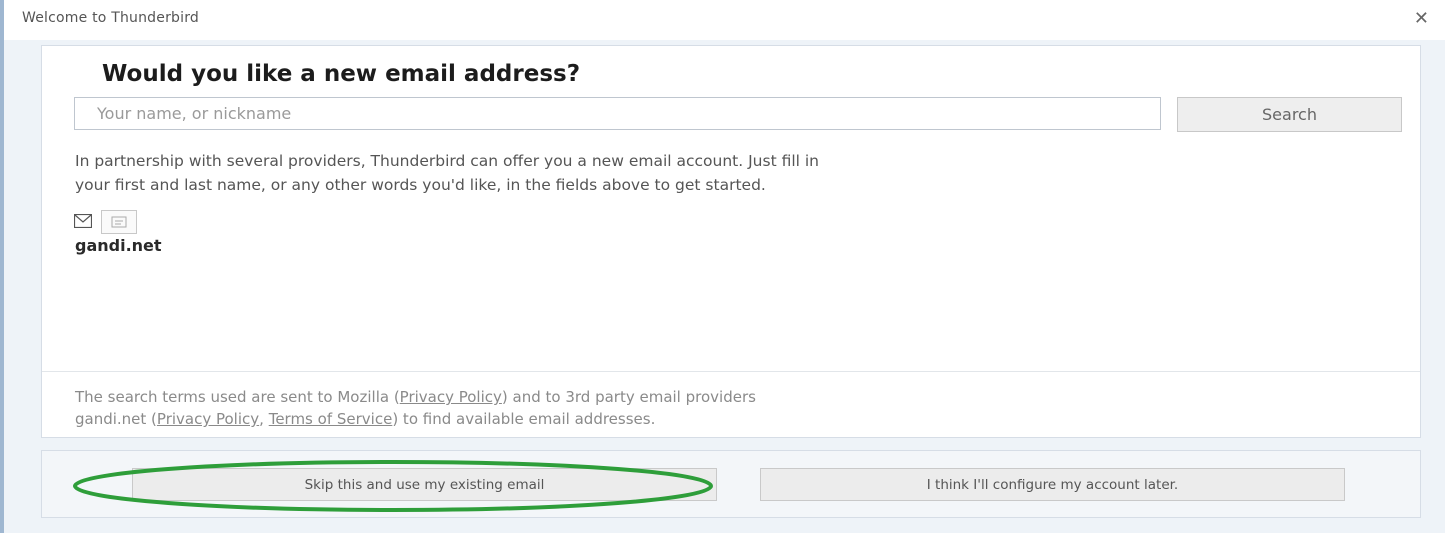 The height and width of the screenshot is (533, 1445). I want to click on name-search-input, so click(617, 113).